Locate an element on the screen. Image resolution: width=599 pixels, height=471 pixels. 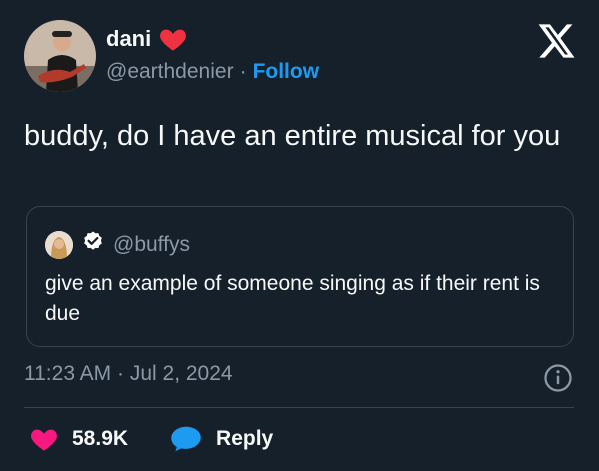
author-name: dani is located at coordinates (128, 39).